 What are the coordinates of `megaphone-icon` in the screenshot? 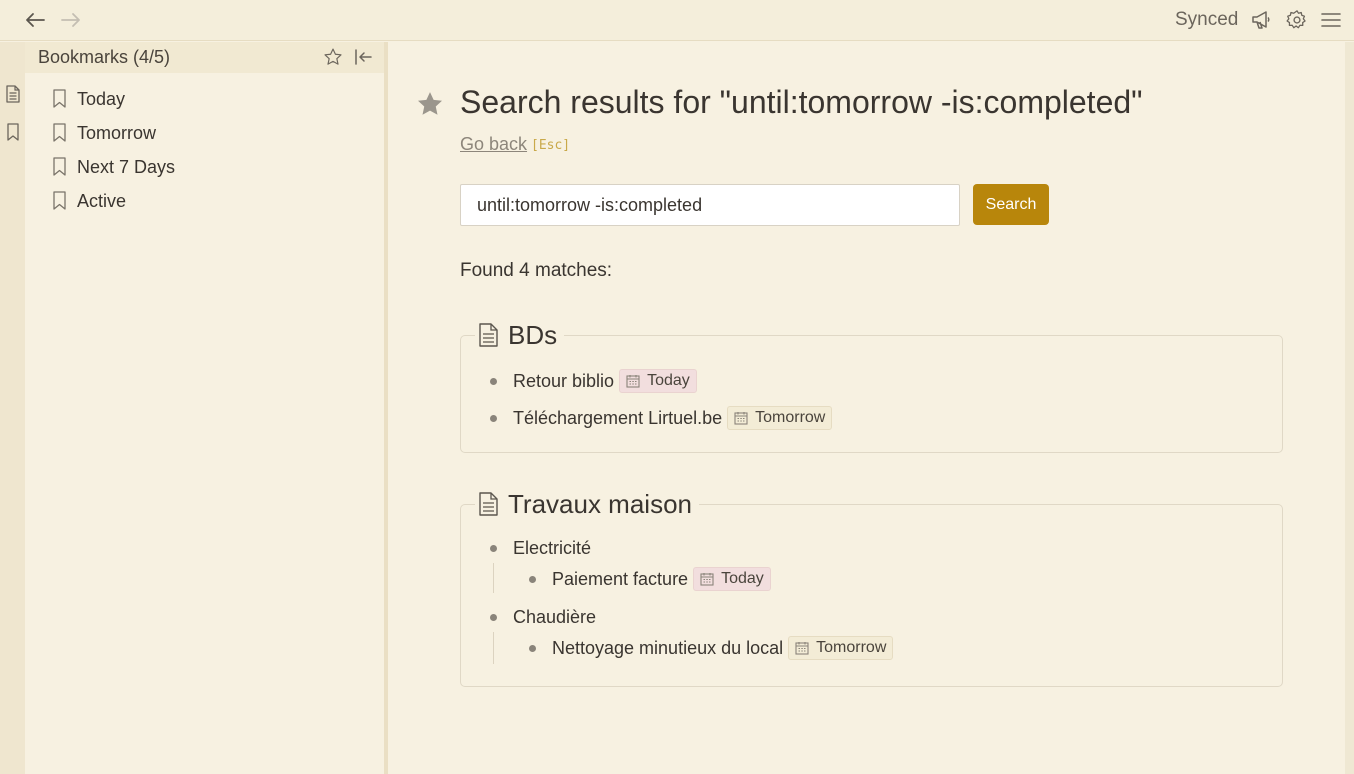 It's located at (1260, 20).